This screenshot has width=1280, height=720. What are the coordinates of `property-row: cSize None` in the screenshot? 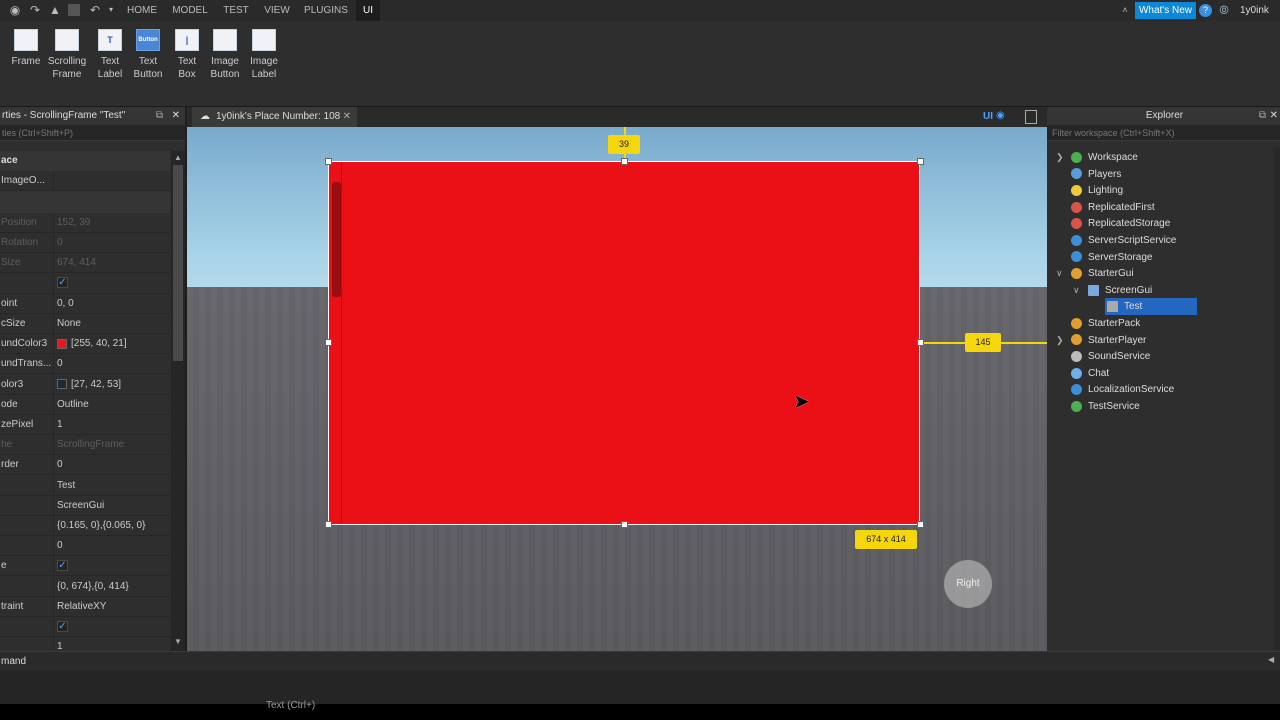 It's located at (85, 324).